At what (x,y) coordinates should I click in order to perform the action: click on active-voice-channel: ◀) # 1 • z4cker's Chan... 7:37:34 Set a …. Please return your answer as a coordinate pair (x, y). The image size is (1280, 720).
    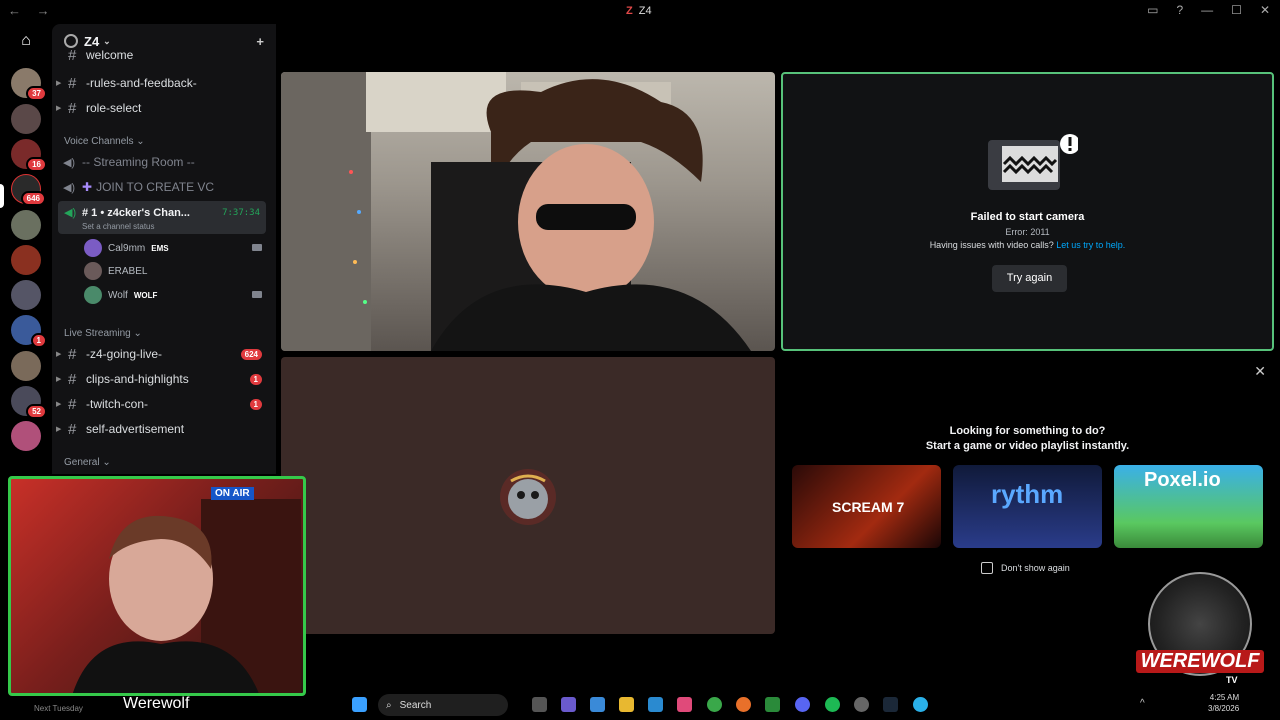
    Looking at the image, I should click on (162, 217).